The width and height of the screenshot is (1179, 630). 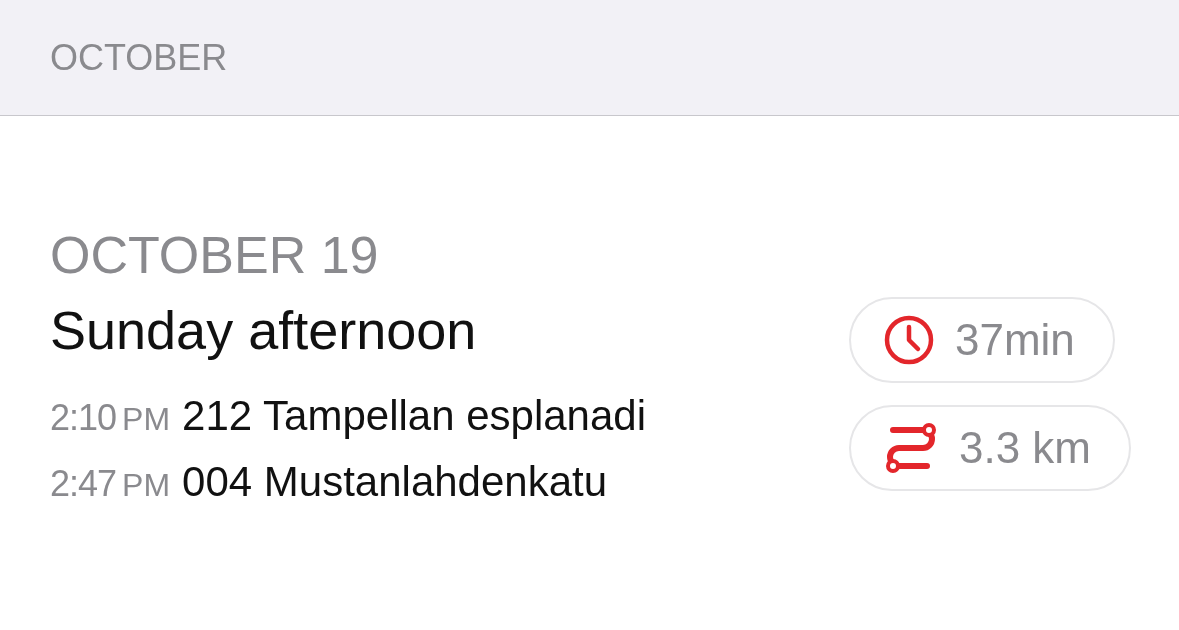 I want to click on duration-pill: 37min, so click(x=981, y=340).